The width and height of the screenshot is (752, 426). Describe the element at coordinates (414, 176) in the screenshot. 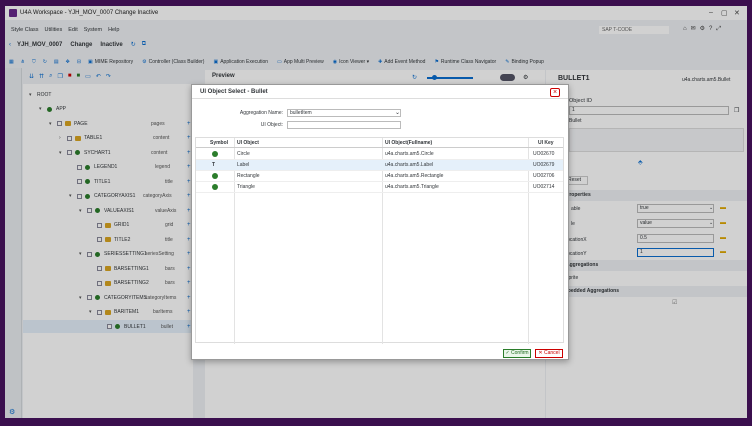

I see `ui-object-fullname: u4a.charts.am5.Rectangle` at that location.